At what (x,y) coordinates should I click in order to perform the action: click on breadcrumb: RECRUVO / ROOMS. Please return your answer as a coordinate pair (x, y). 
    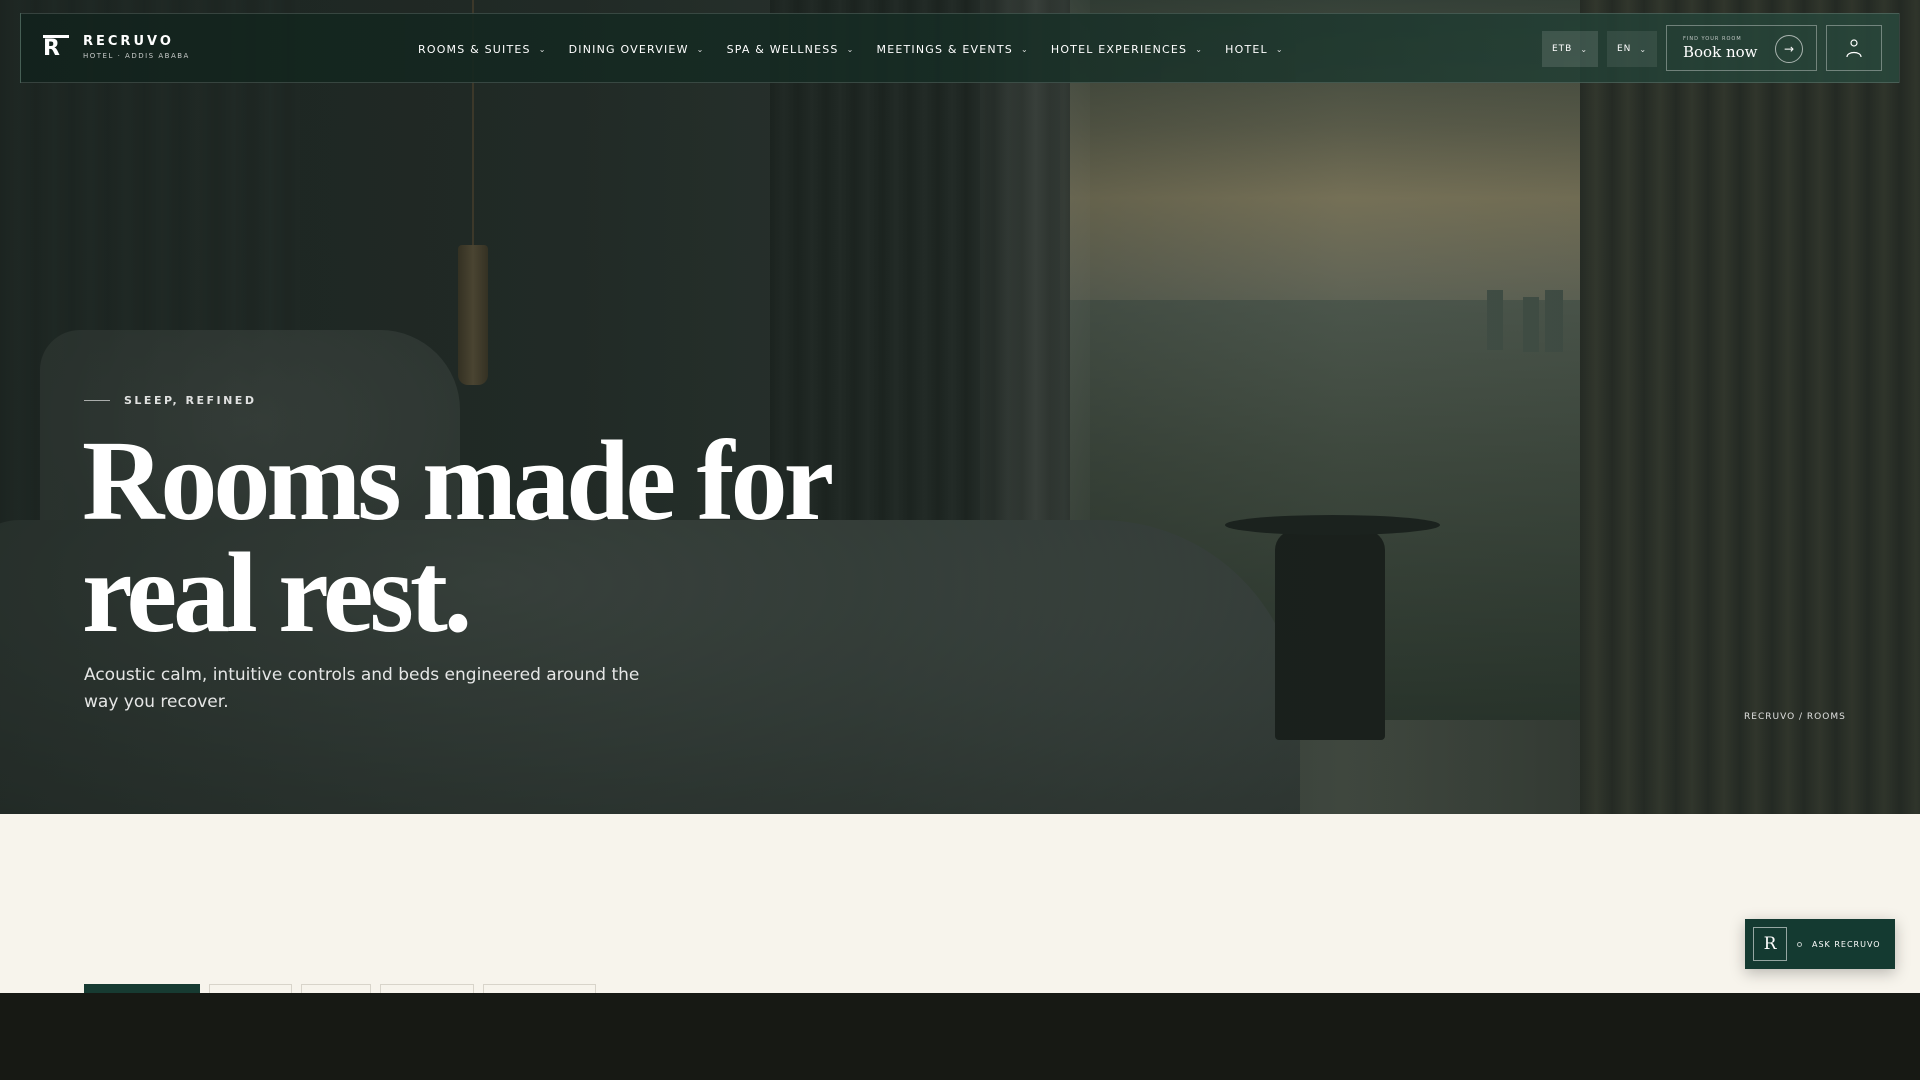
    Looking at the image, I should click on (1795, 717).